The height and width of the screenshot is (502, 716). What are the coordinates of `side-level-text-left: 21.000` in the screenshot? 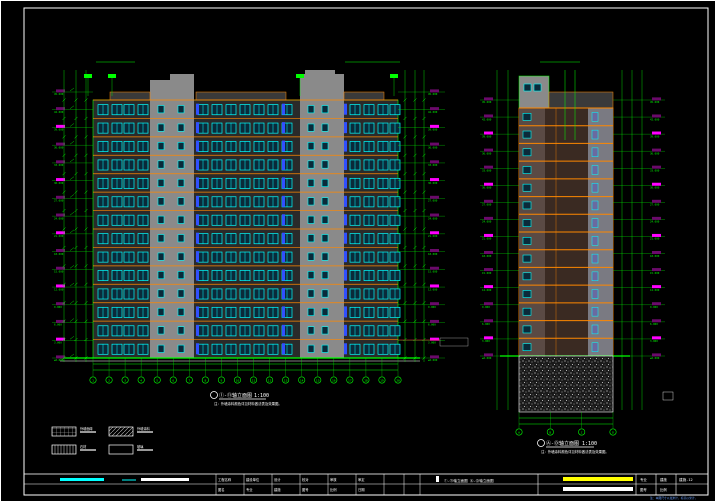 It's located at (487, 239).